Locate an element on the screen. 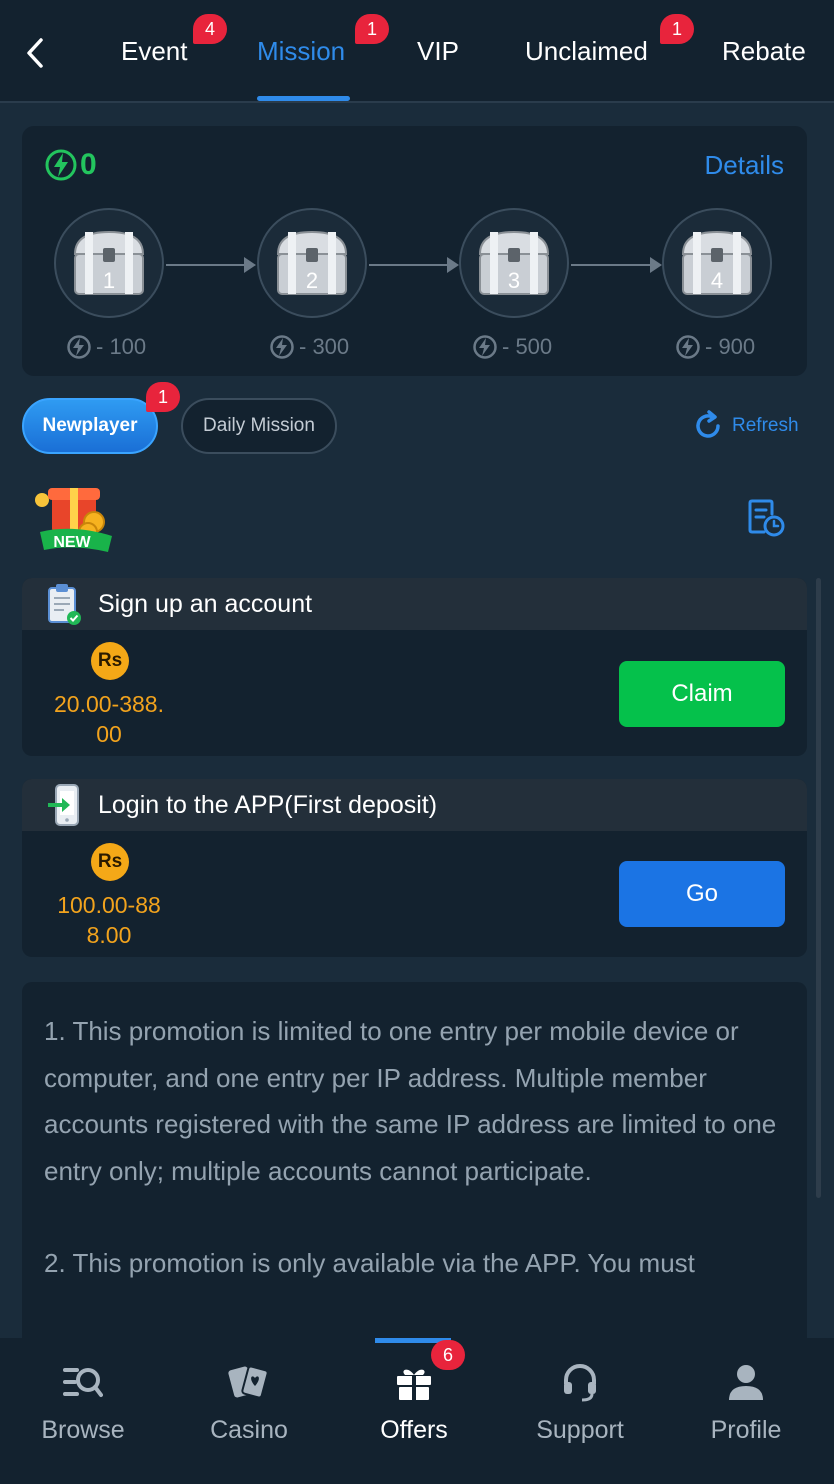 This screenshot has width=834, height=1484. chest-number: 4 is located at coordinates (717, 280).